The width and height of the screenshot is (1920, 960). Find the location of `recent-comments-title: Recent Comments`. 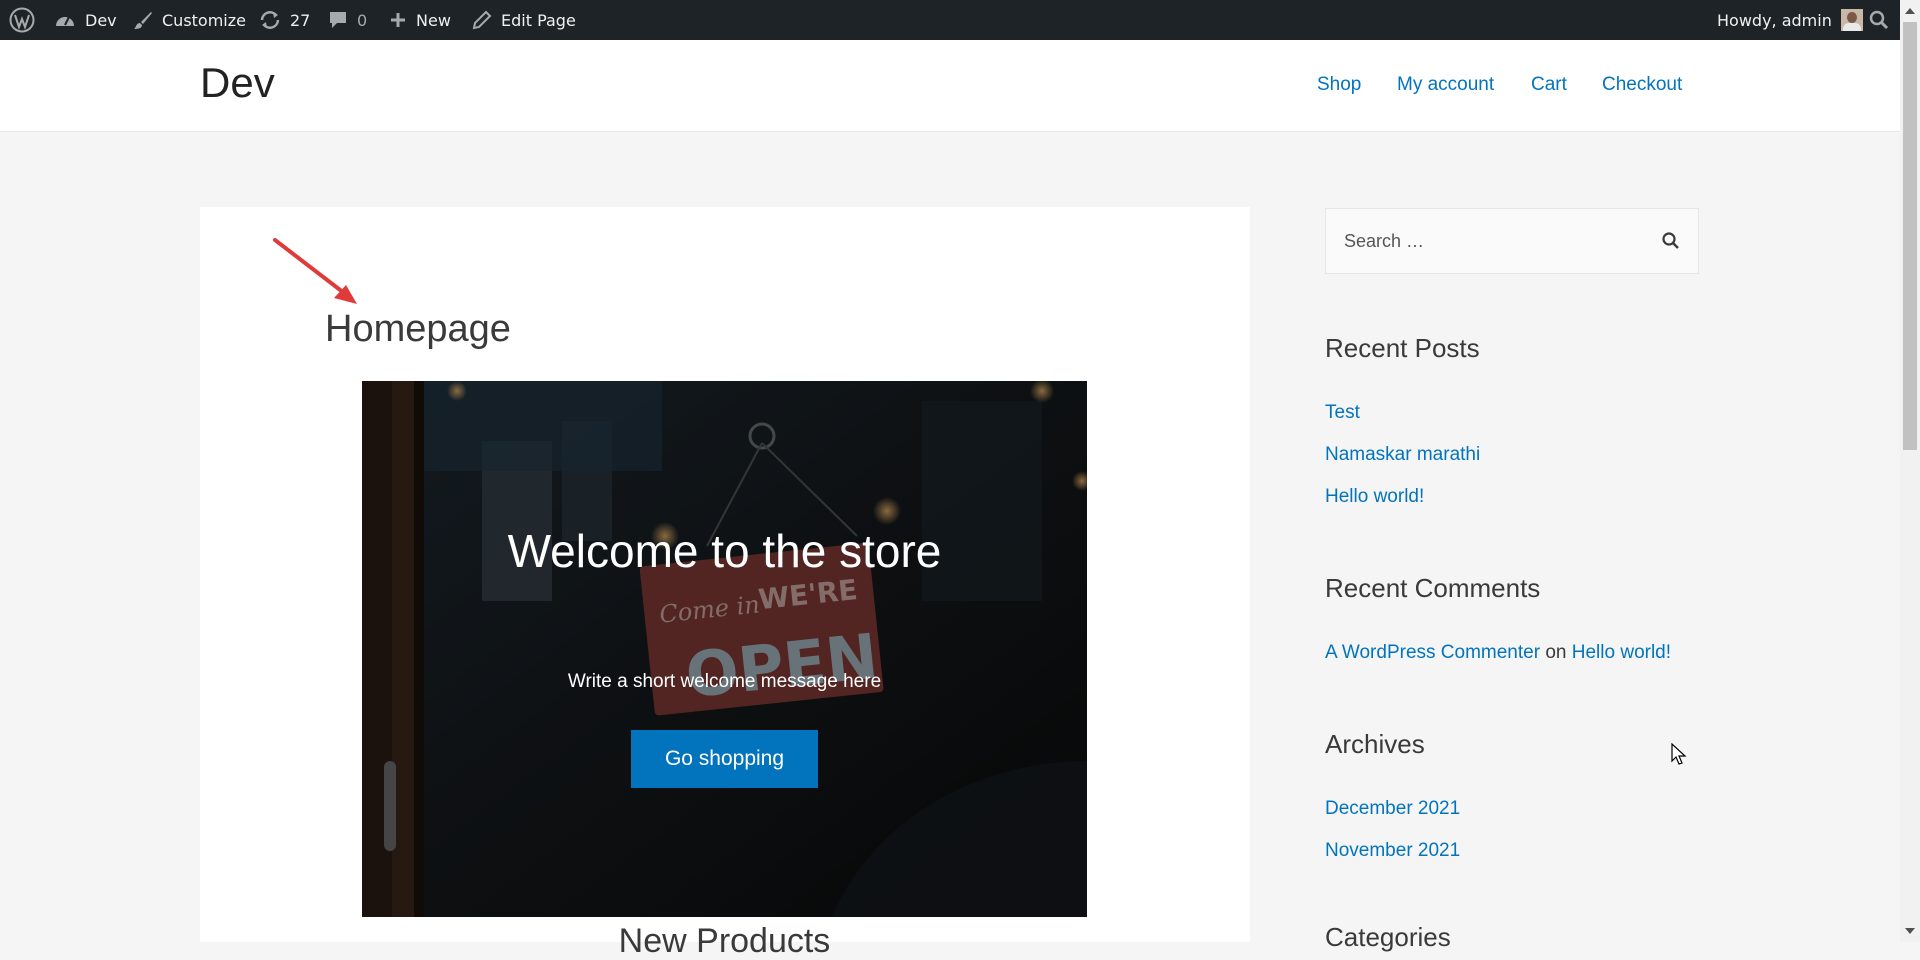

recent-comments-title: Recent Comments is located at coordinates (1433, 588).